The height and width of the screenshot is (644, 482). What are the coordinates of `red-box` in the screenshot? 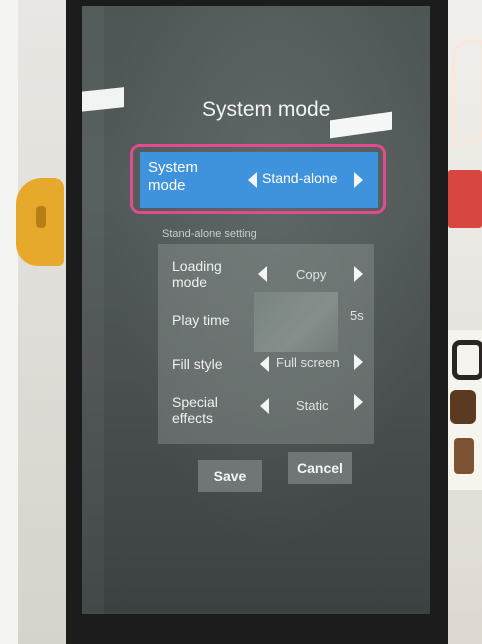 It's located at (465, 199).